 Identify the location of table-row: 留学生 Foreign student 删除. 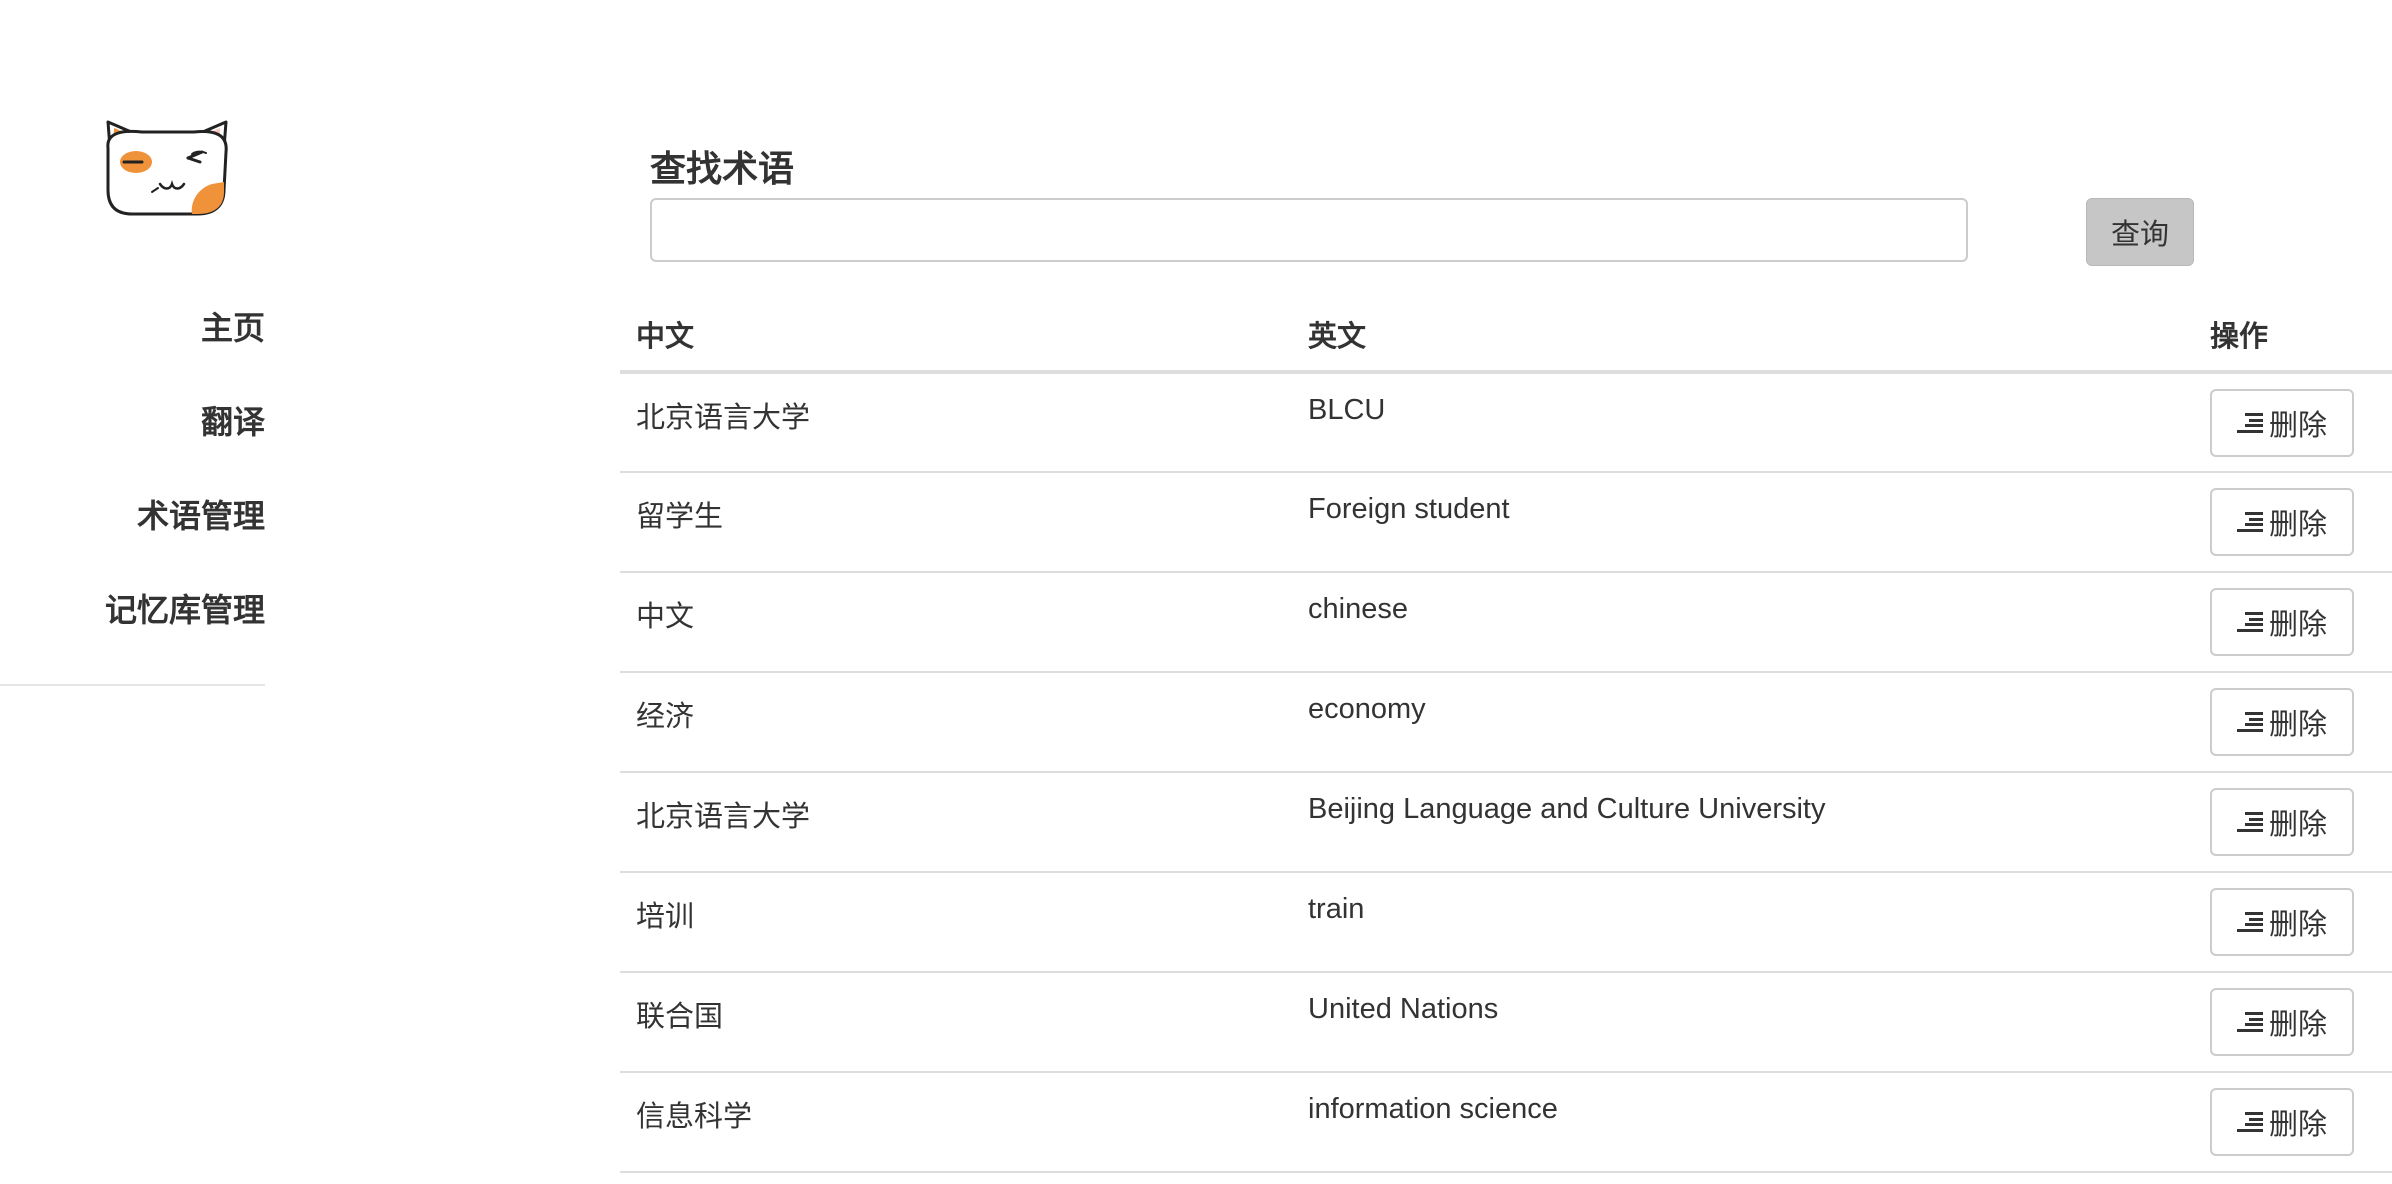
(1506, 522).